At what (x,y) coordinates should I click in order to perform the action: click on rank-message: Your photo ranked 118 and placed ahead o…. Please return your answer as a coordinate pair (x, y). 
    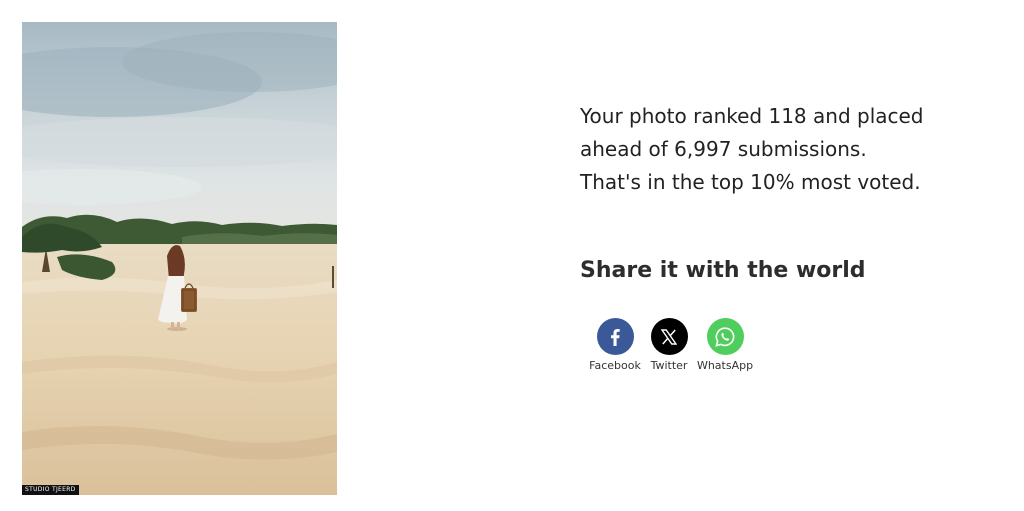
    Looking at the image, I should click on (790, 149).